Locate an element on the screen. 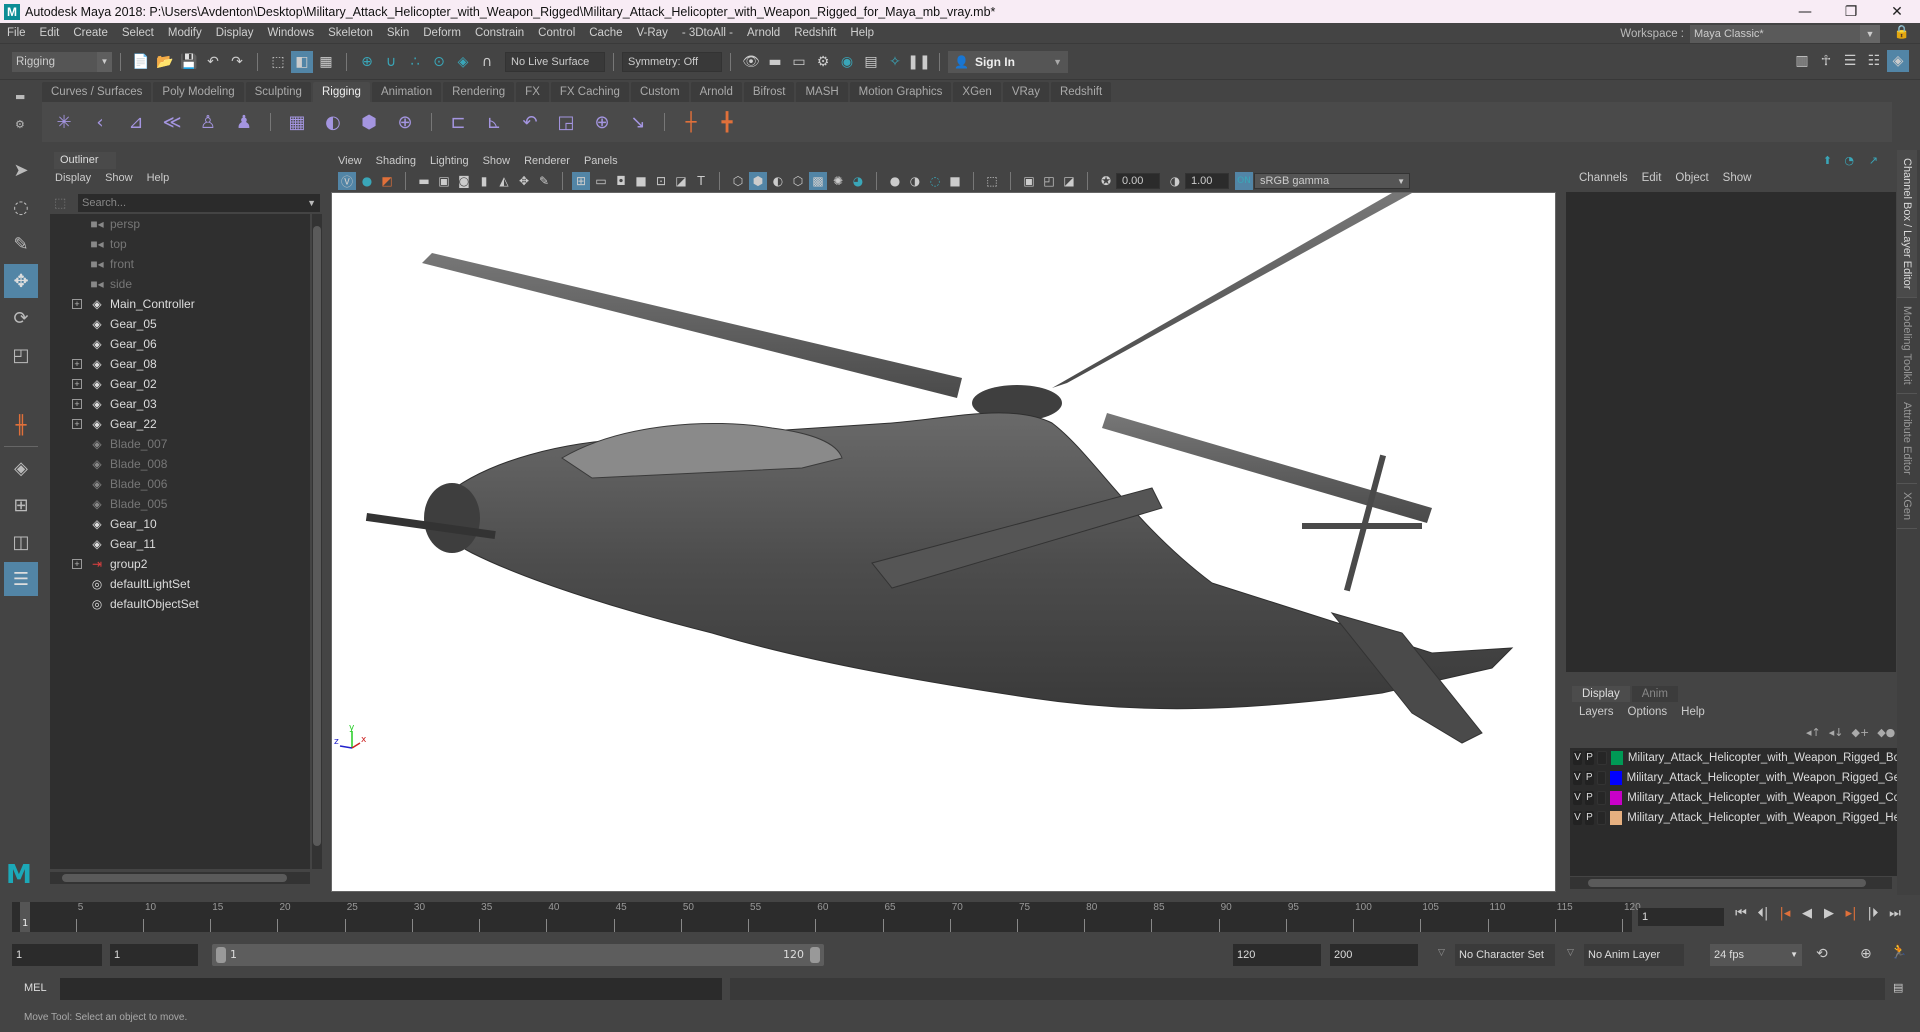 The height and width of the screenshot is (1032, 1920). wireframe-icon: ⬡ is located at coordinates (738, 181).